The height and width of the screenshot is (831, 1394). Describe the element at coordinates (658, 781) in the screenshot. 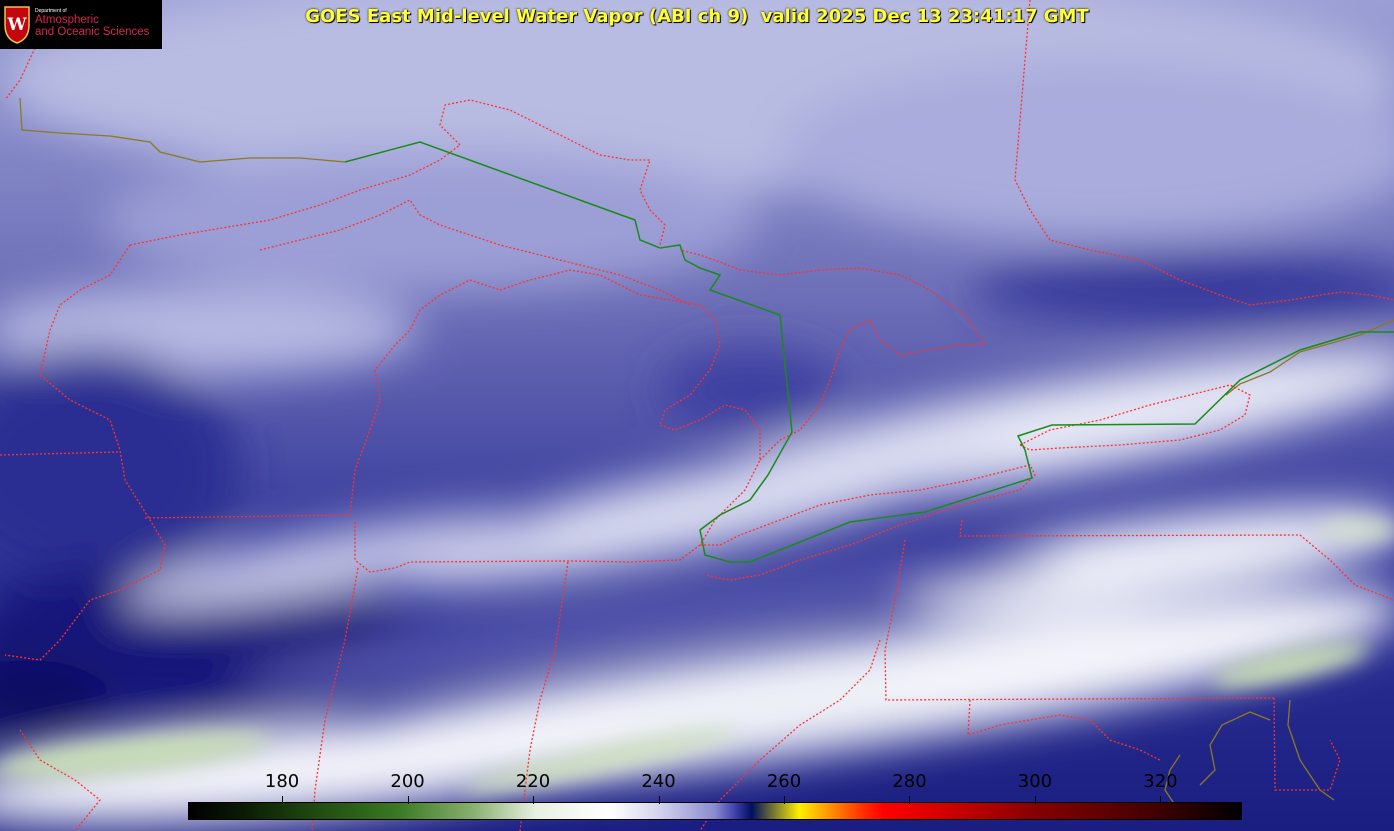

I see `colorbar-tick-label: 240` at that location.